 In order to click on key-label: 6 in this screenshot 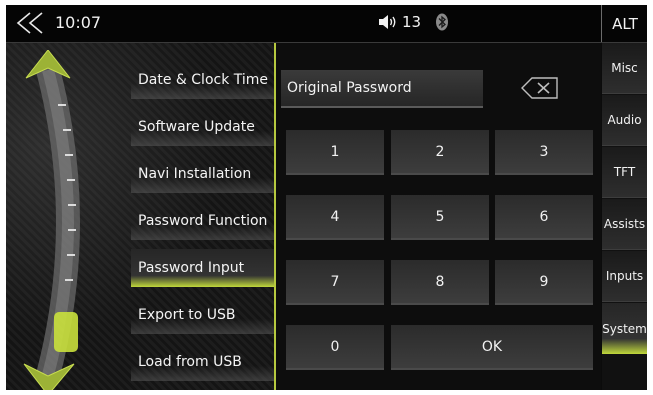, I will do `click(544, 216)`.